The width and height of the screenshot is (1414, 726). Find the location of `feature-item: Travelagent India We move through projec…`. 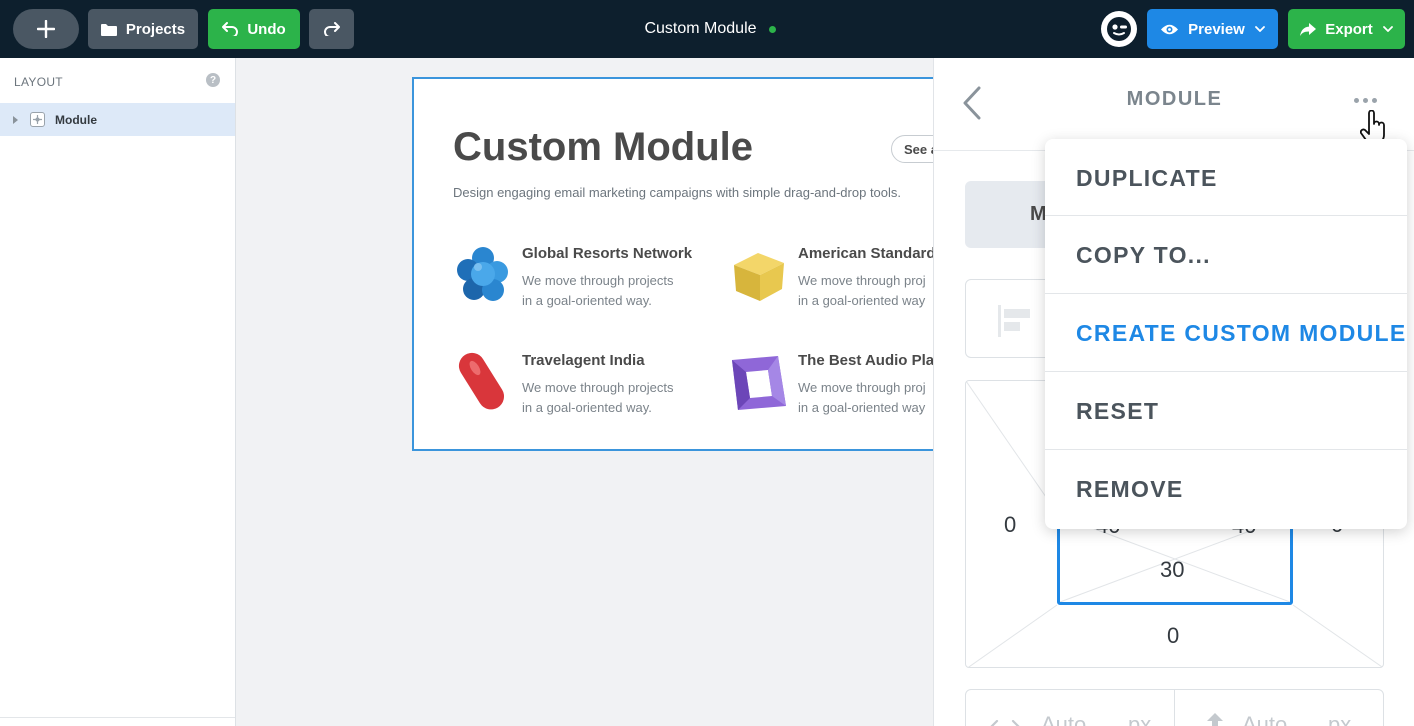

feature-item: Travelagent India We move through projec… is located at coordinates (574, 387).